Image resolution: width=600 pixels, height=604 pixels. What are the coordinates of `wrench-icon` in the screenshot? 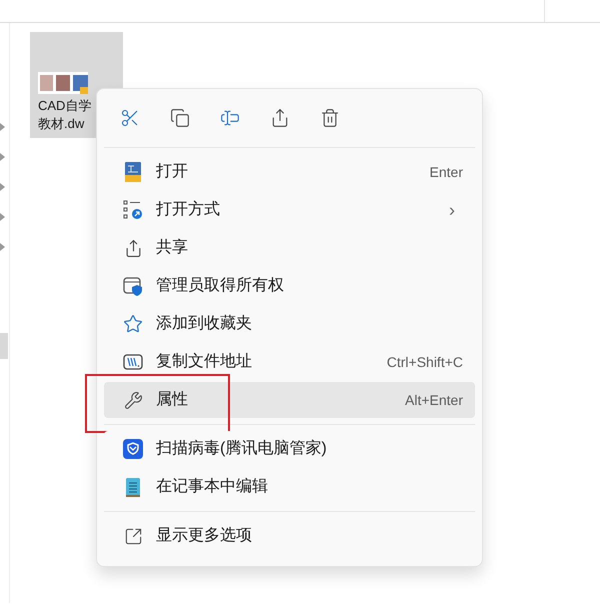 It's located at (133, 400).